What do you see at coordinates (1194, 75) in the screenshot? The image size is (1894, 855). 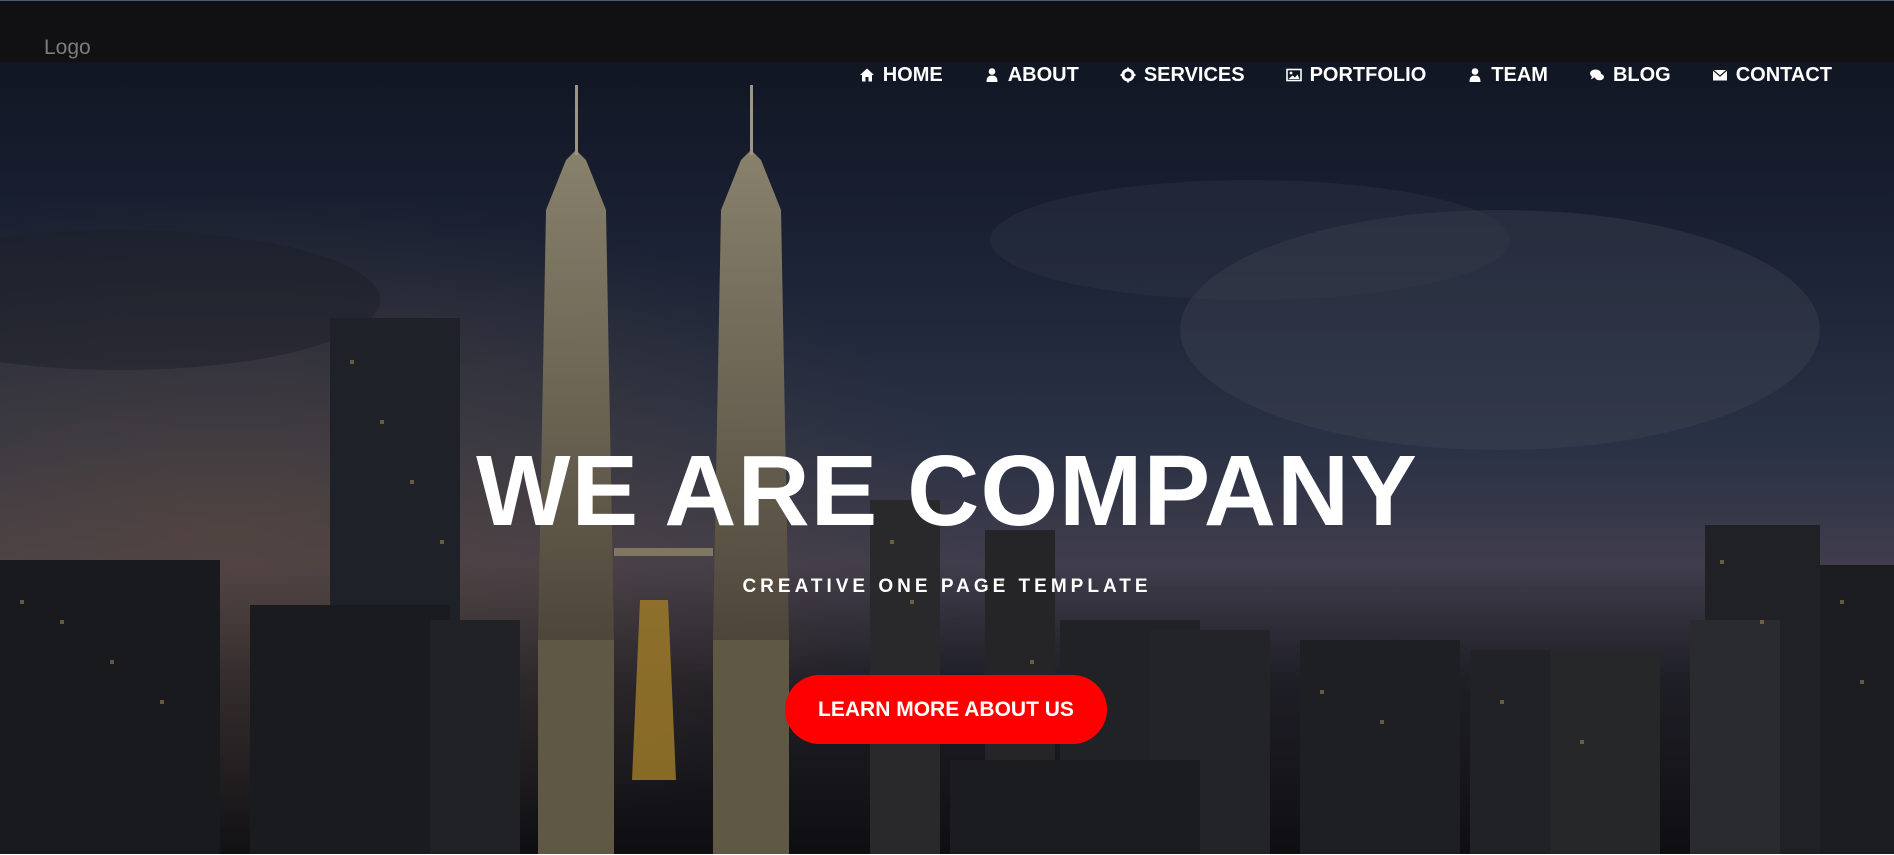 I see `nav-item-label: SERVICES` at bounding box center [1194, 75].